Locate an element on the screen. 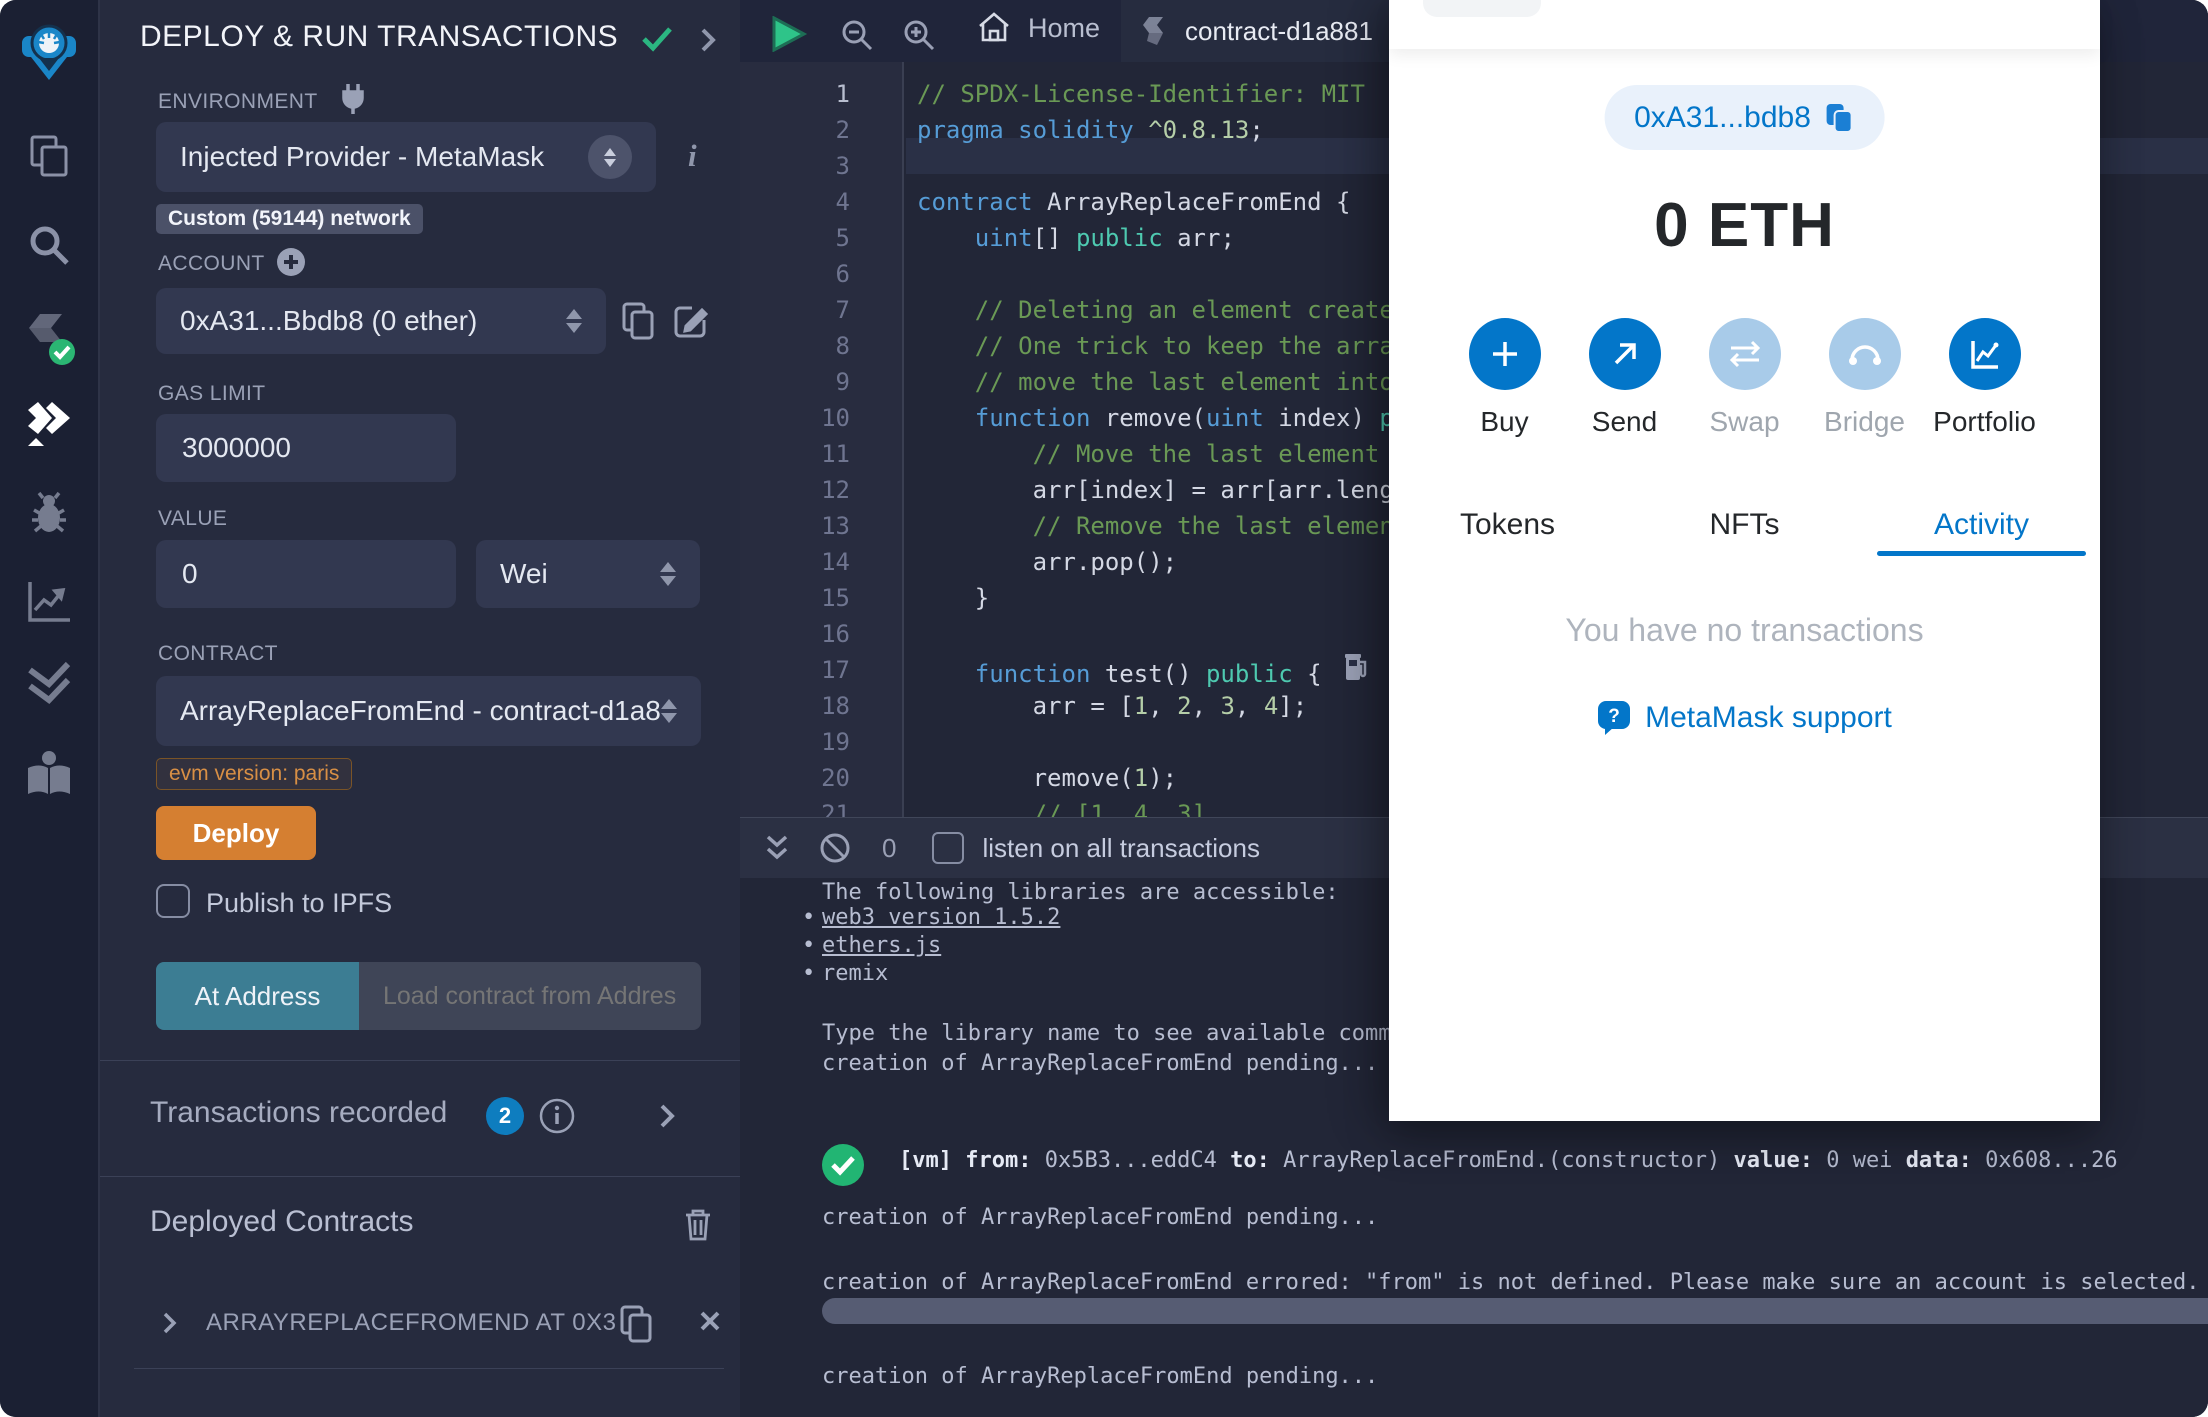  copy-contract-icon is located at coordinates (636, 1323).